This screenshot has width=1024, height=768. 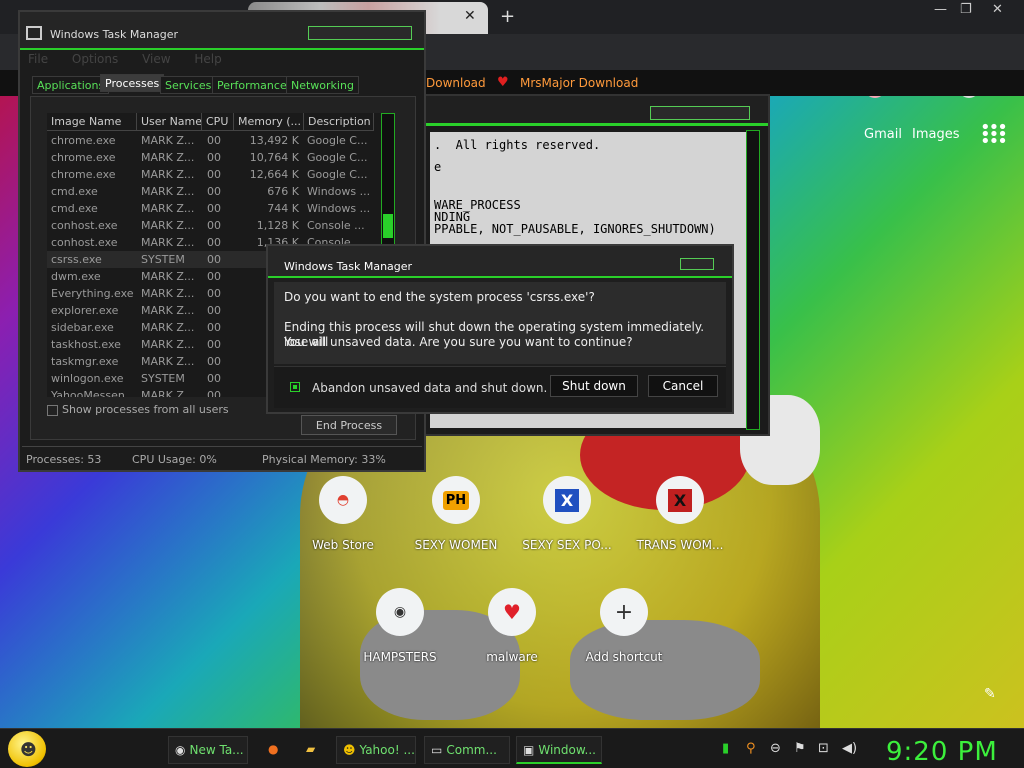 I want to click on menu-help: Help, so click(x=207, y=59).